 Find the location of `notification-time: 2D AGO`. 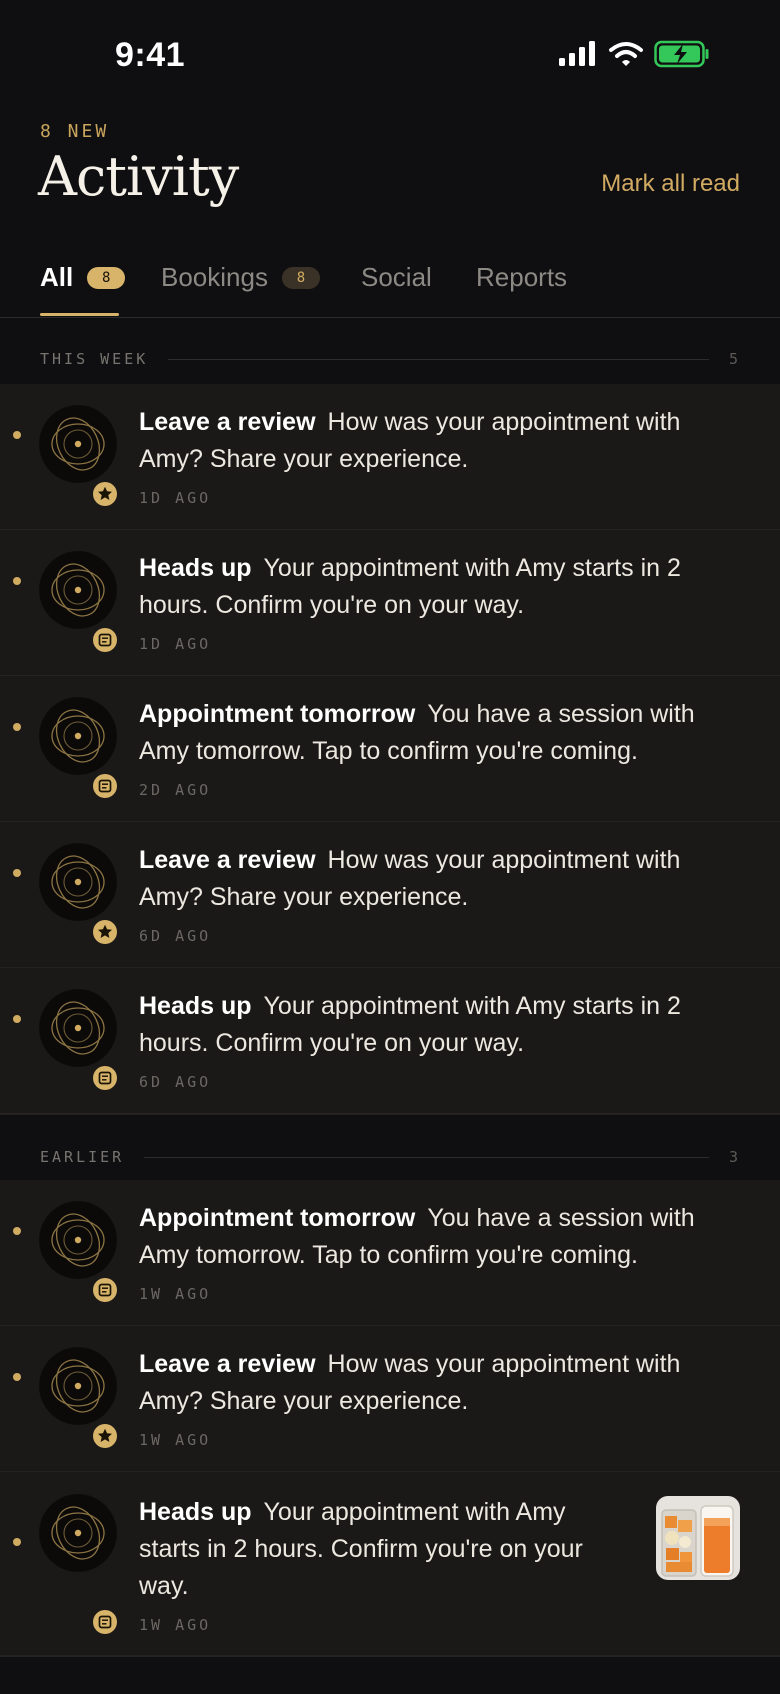

notification-time: 2D AGO is located at coordinates (175, 790).